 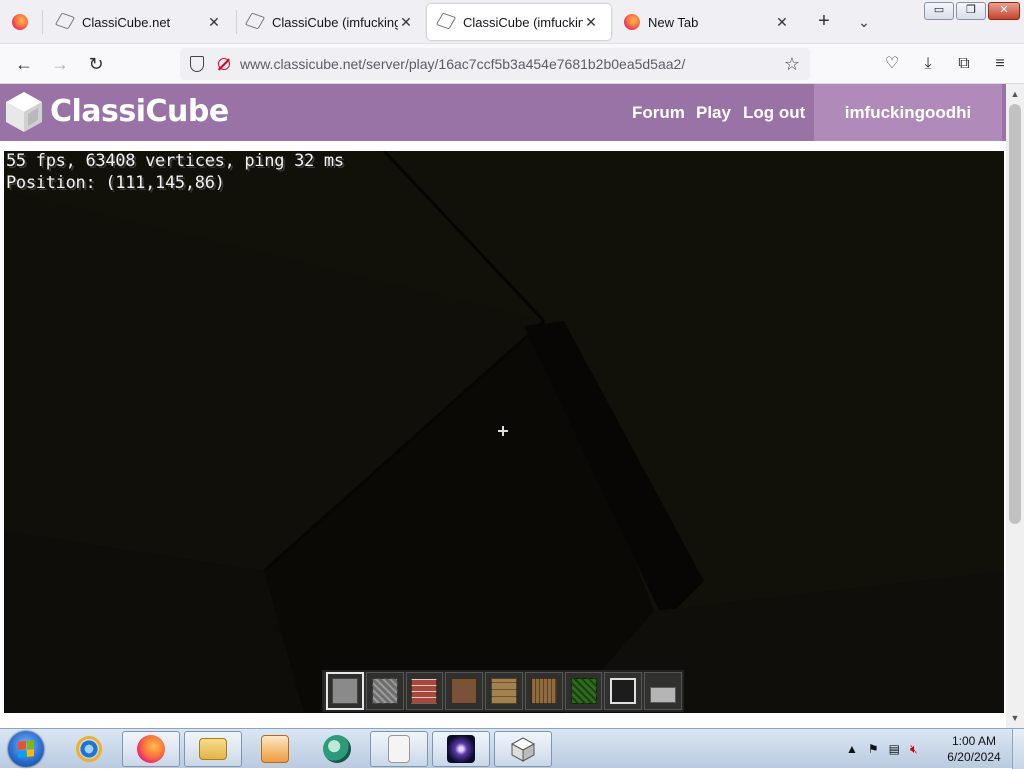 What do you see at coordinates (928, 64) in the screenshot?
I see `downloads-icon: ⤓` at bounding box center [928, 64].